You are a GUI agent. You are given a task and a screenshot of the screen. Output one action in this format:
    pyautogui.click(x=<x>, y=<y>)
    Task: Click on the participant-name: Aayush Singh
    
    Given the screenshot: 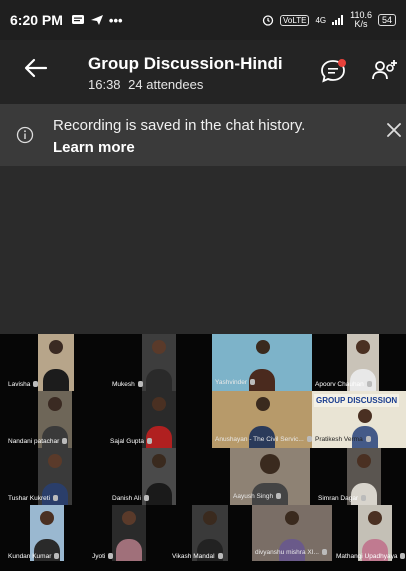 What is the action you would take?
    pyautogui.click(x=257, y=496)
    